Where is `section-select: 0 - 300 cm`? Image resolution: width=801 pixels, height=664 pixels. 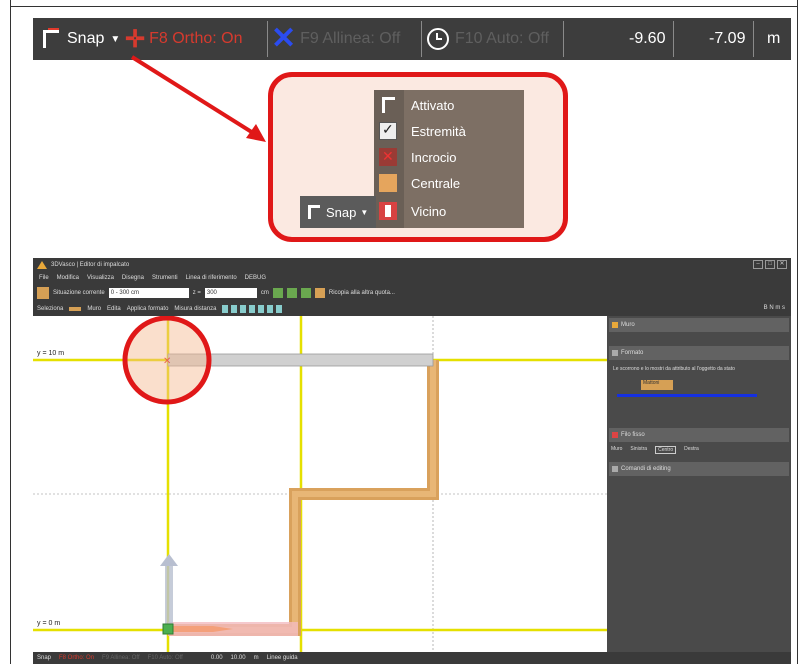 section-select: 0 - 300 cm is located at coordinates (148, 293).